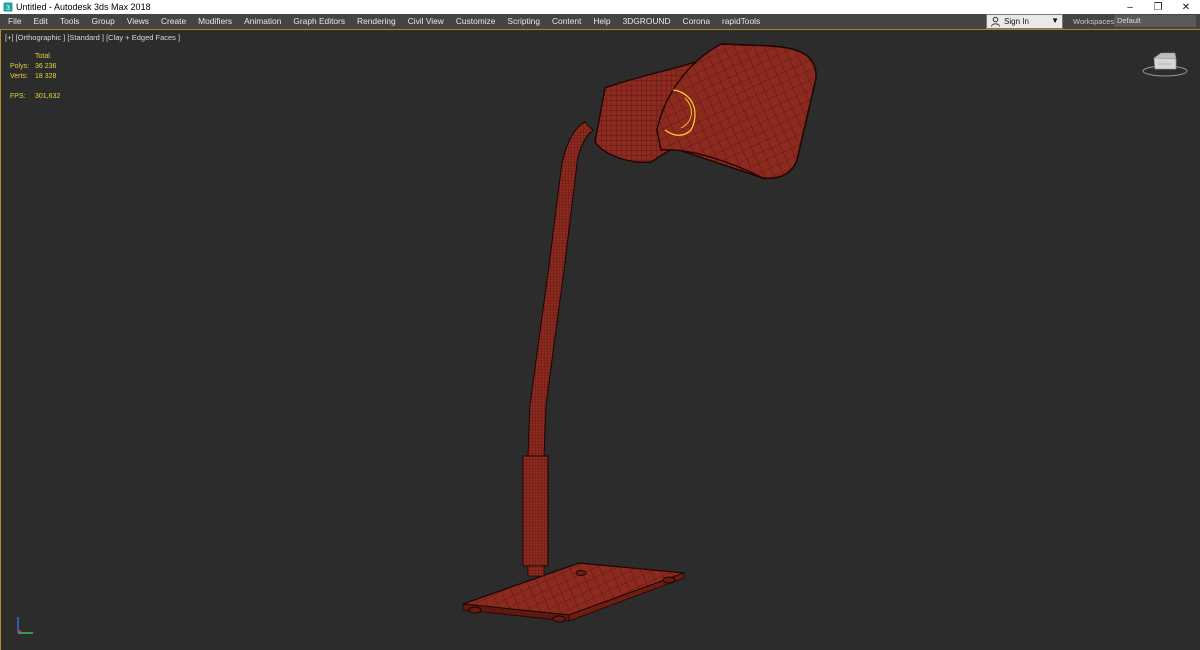  What do you see at coordinates (70, 21) in the screenshot?
I see `menu-tools: Tools` at bounding box center [70, 21].